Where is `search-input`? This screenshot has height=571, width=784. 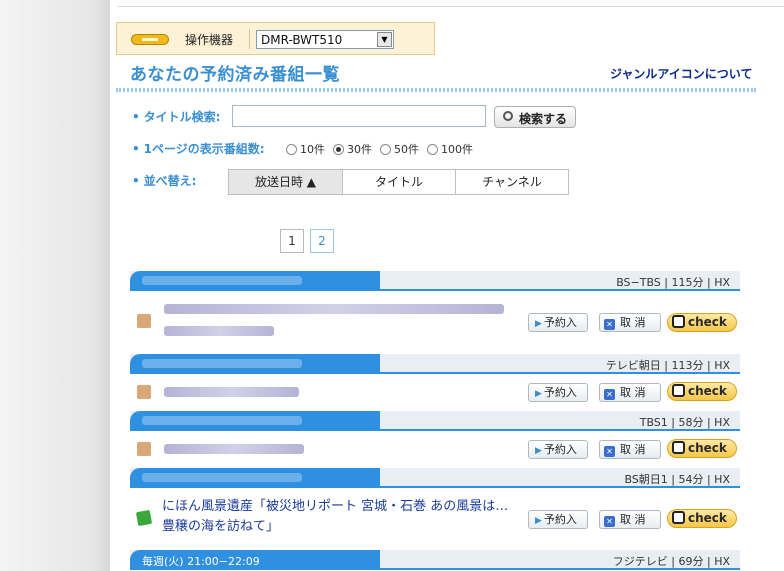
search-input is located at coordinates (359, 116).